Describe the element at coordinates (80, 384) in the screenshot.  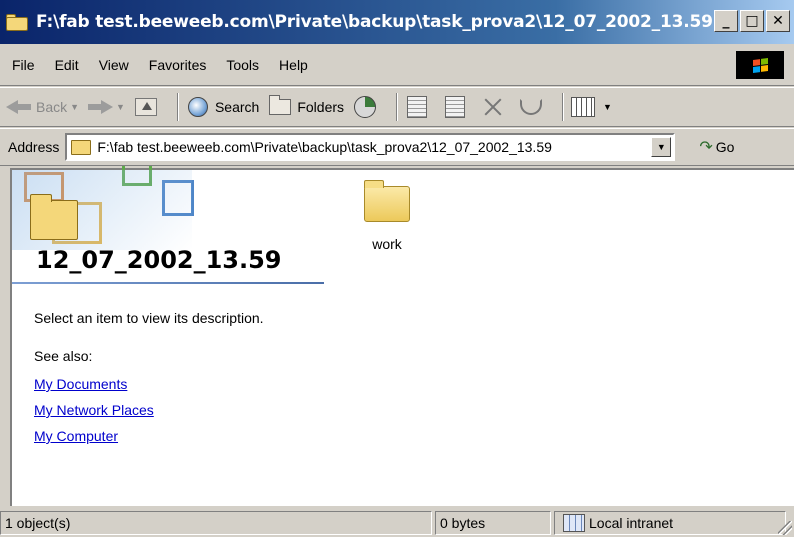
I see `link-my-documents: My Documents` at that location.